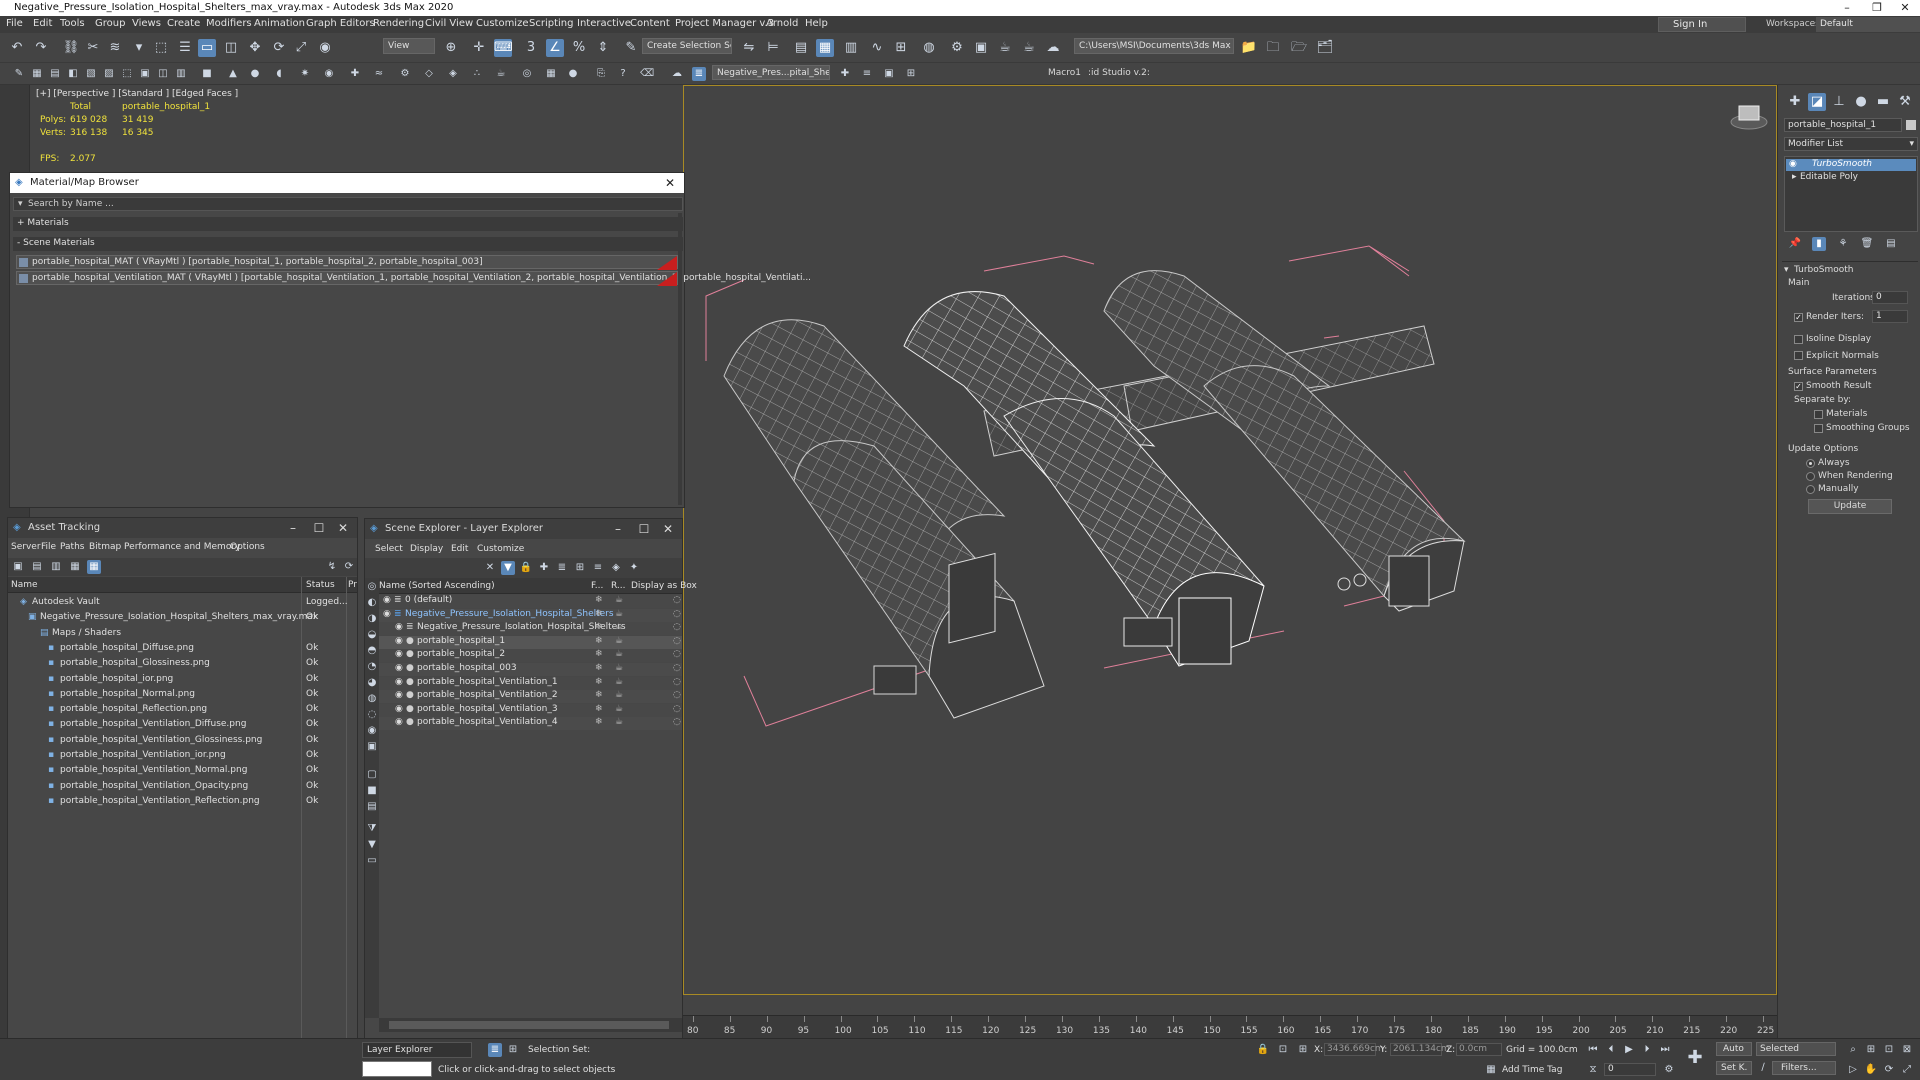  What do you see at coordinates (94, 567) in the screenshot?
I see `table-view-icon: ▦` at bounding box center [94, 567].